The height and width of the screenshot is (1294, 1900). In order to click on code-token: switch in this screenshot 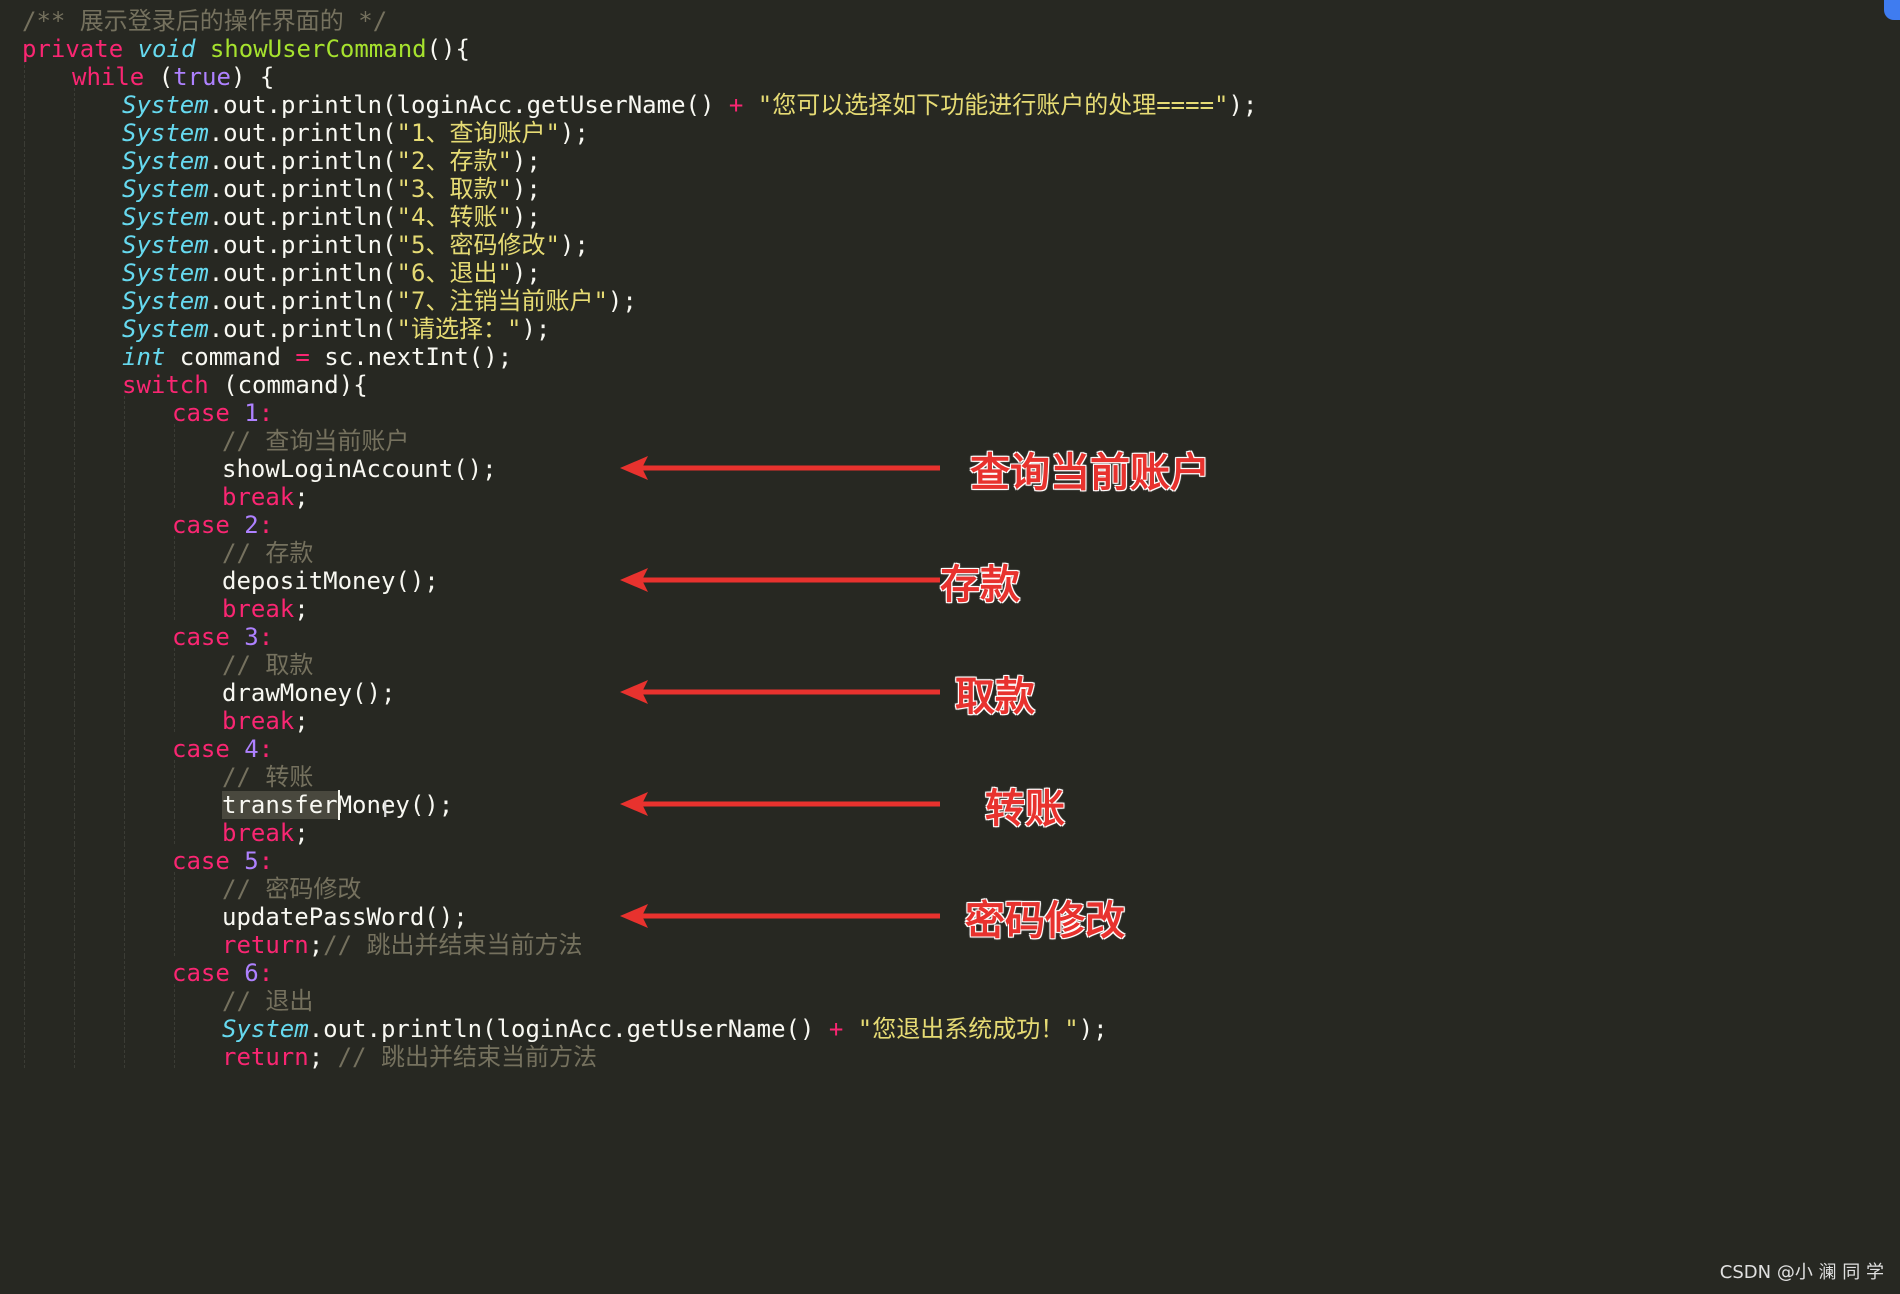, I will do `click(165, 385)`.